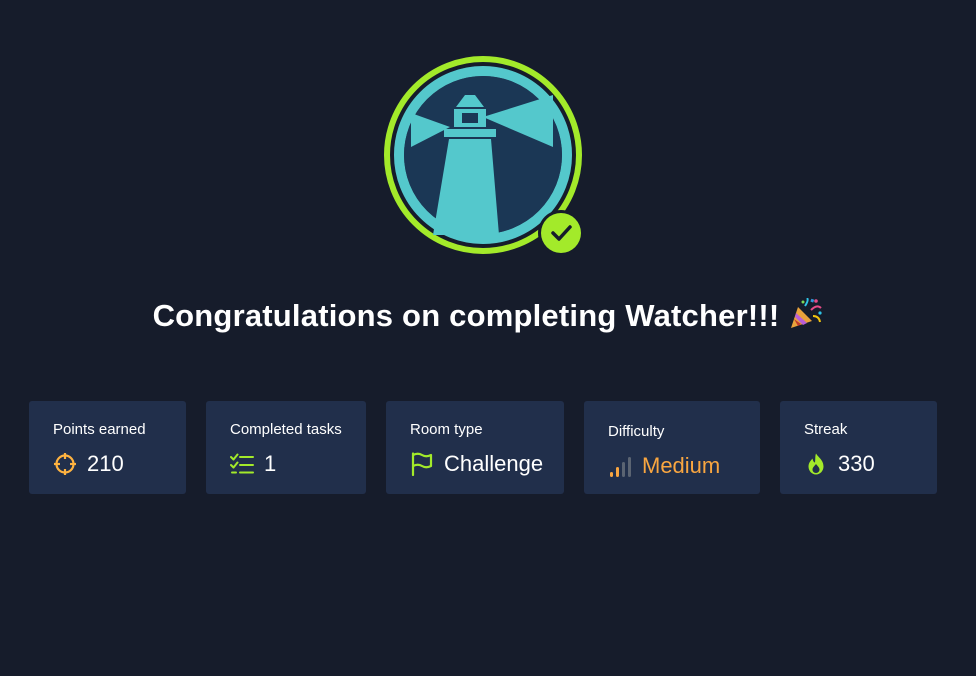 The image size is (976, 676). I want to click on difficulty-card: Difficulty Medium, so click(672, 447).